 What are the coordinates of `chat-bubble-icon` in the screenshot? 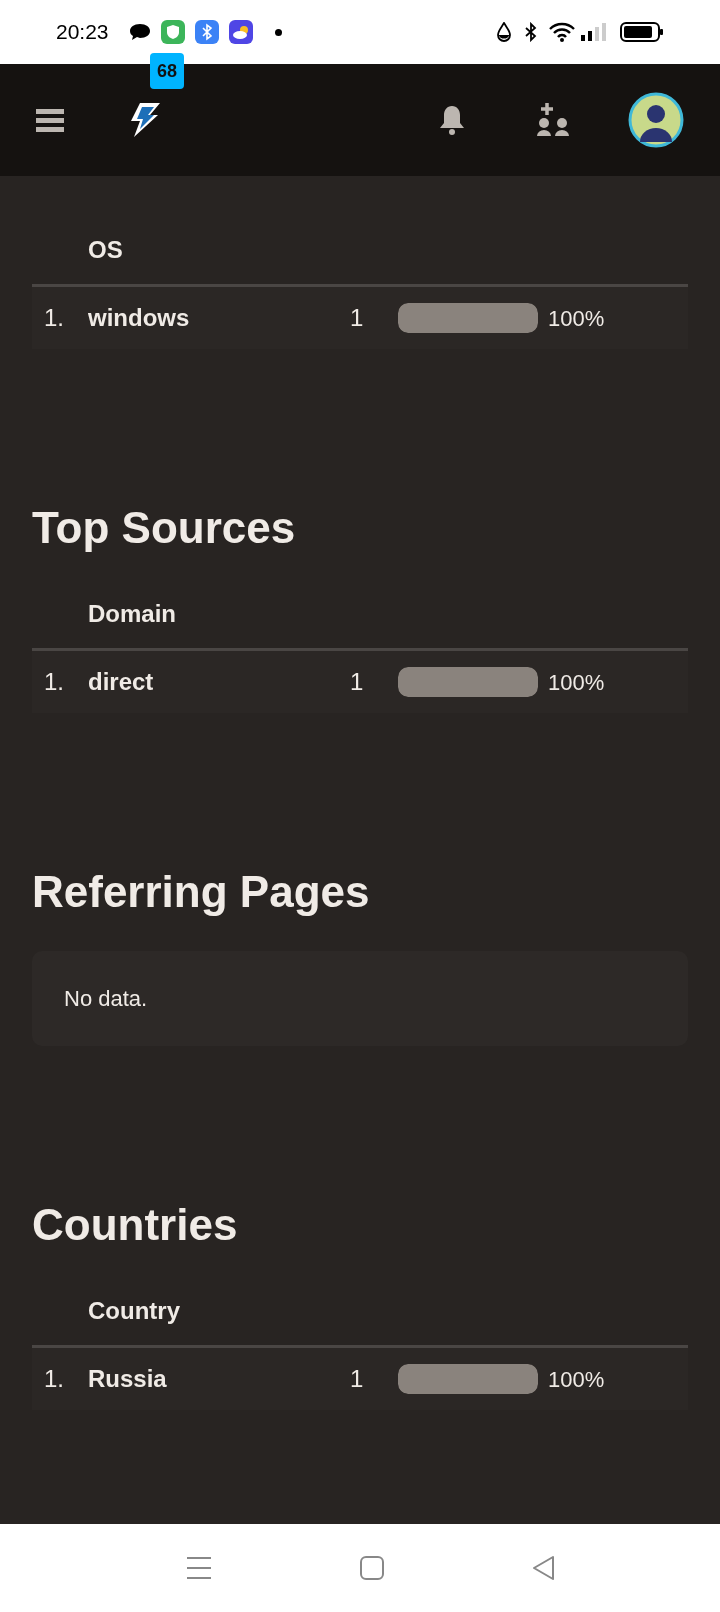 It's located at (139, 32).